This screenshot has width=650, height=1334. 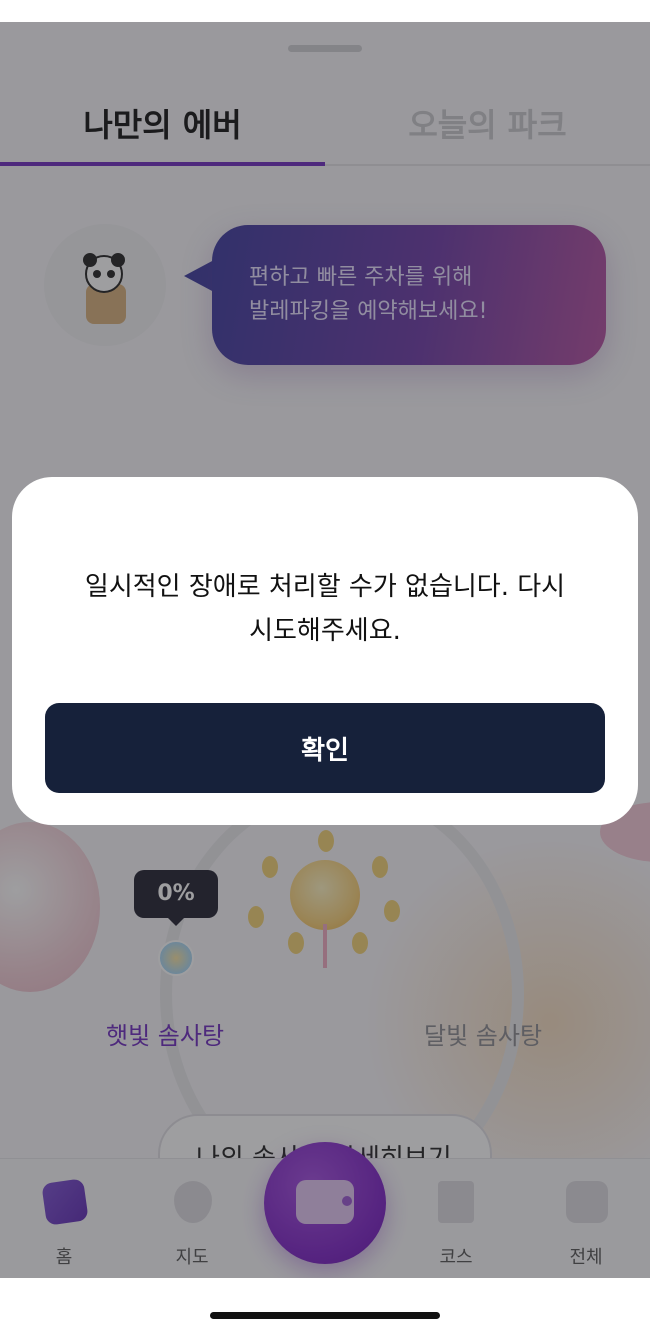 What do you see at coordinates (325, 1315) in the screenshot?
I see `home-indicator` at bounding box center [325, 1315].